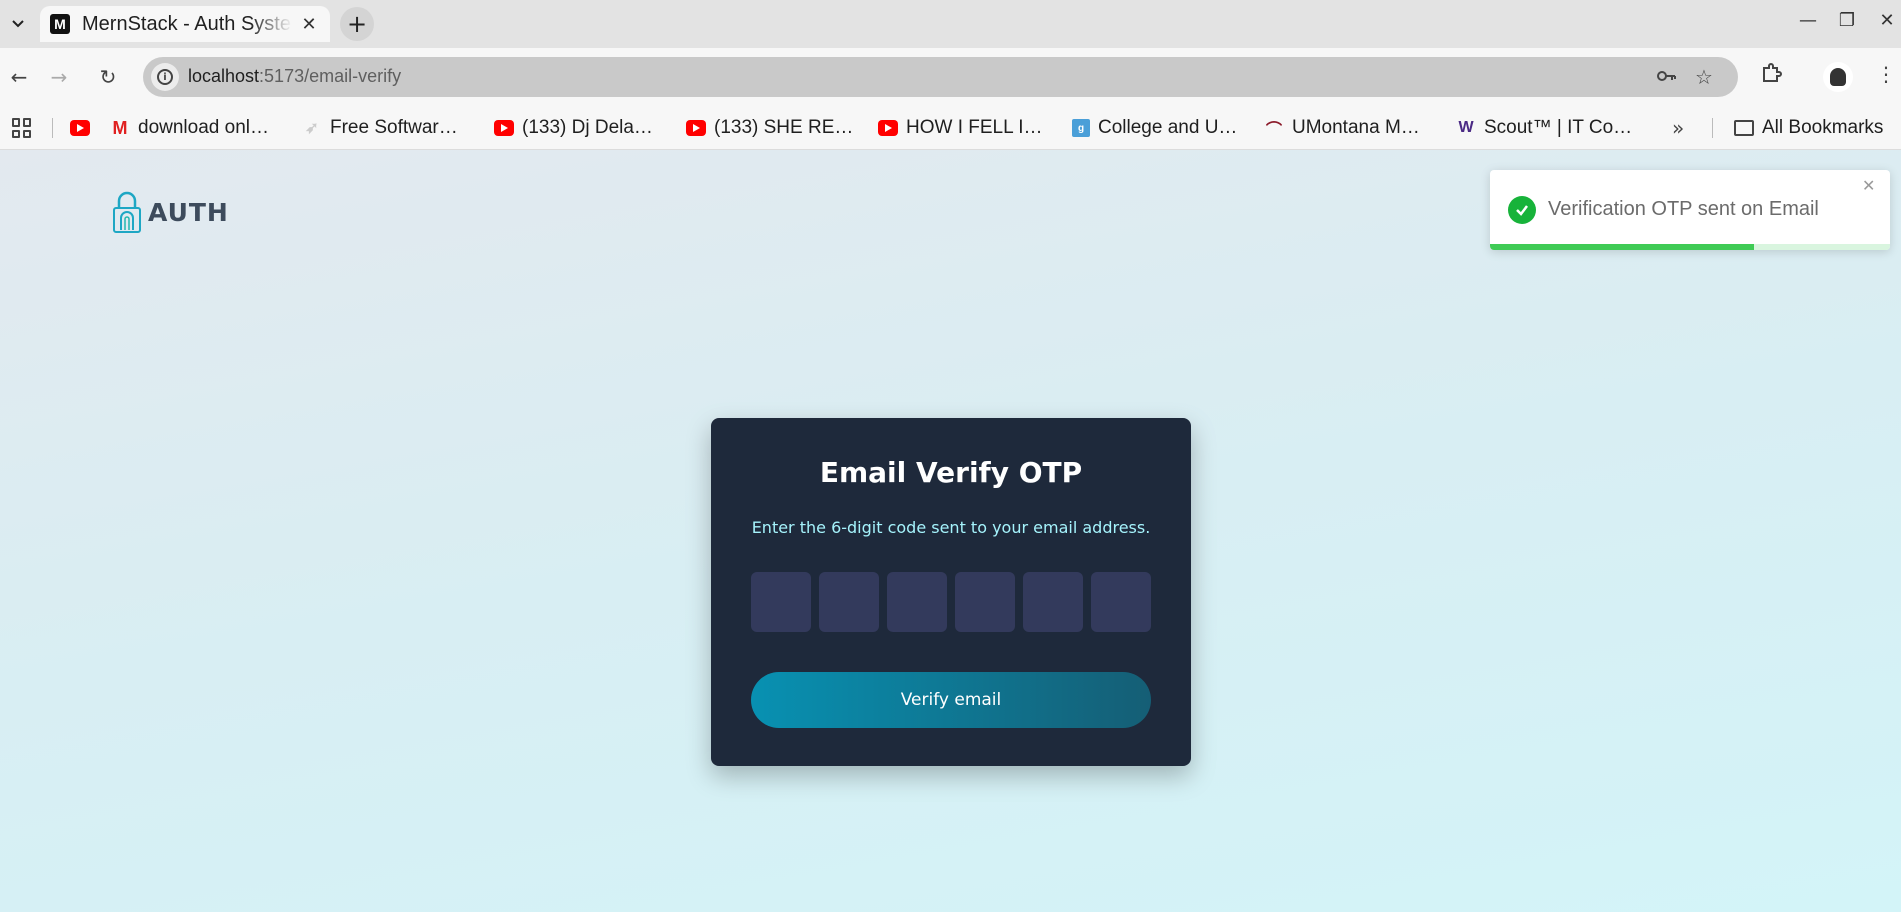  I want to click on tab-favicon-icon: M, so click(60, 24).